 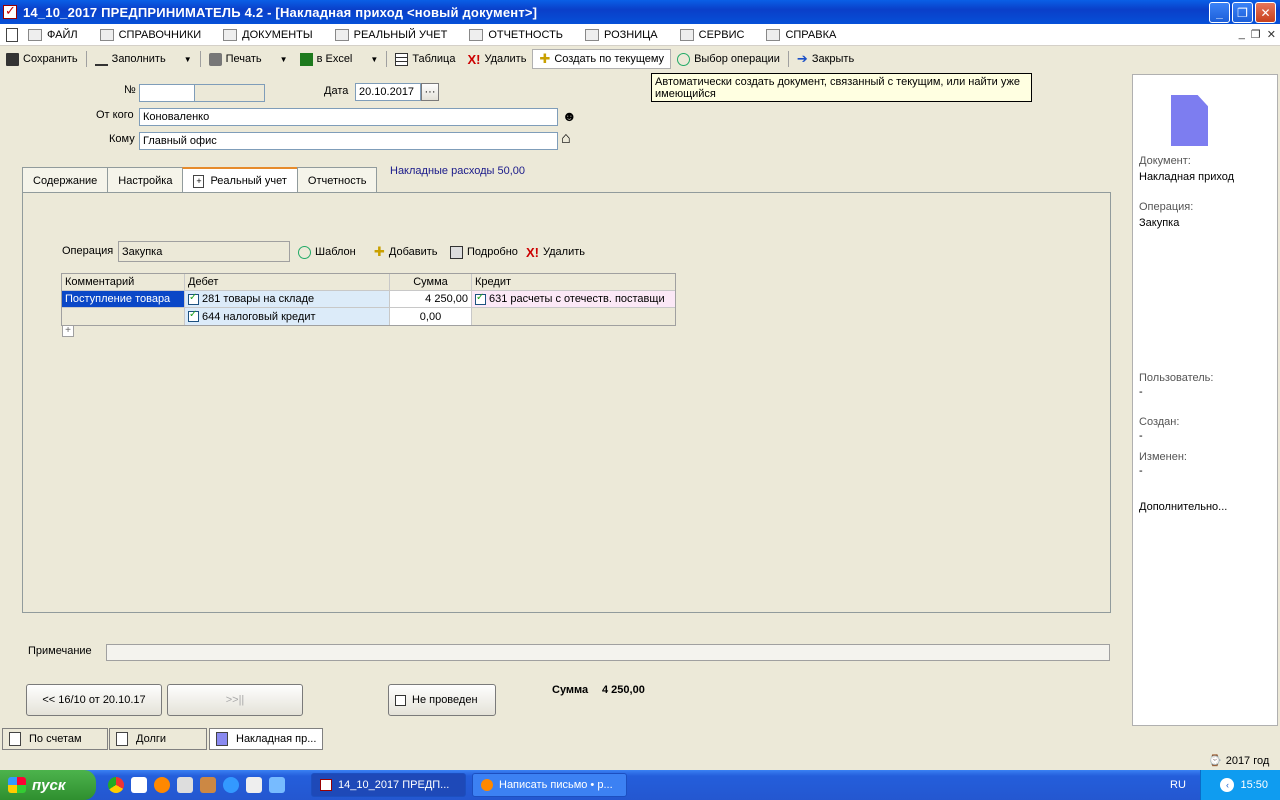 I want to click on app-launcher-icon, so click(x=208, y=785).